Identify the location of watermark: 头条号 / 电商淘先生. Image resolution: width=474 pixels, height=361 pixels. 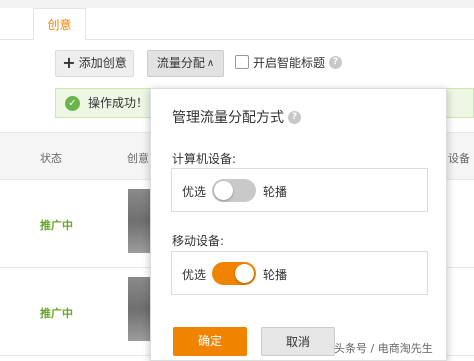
(383, 348).